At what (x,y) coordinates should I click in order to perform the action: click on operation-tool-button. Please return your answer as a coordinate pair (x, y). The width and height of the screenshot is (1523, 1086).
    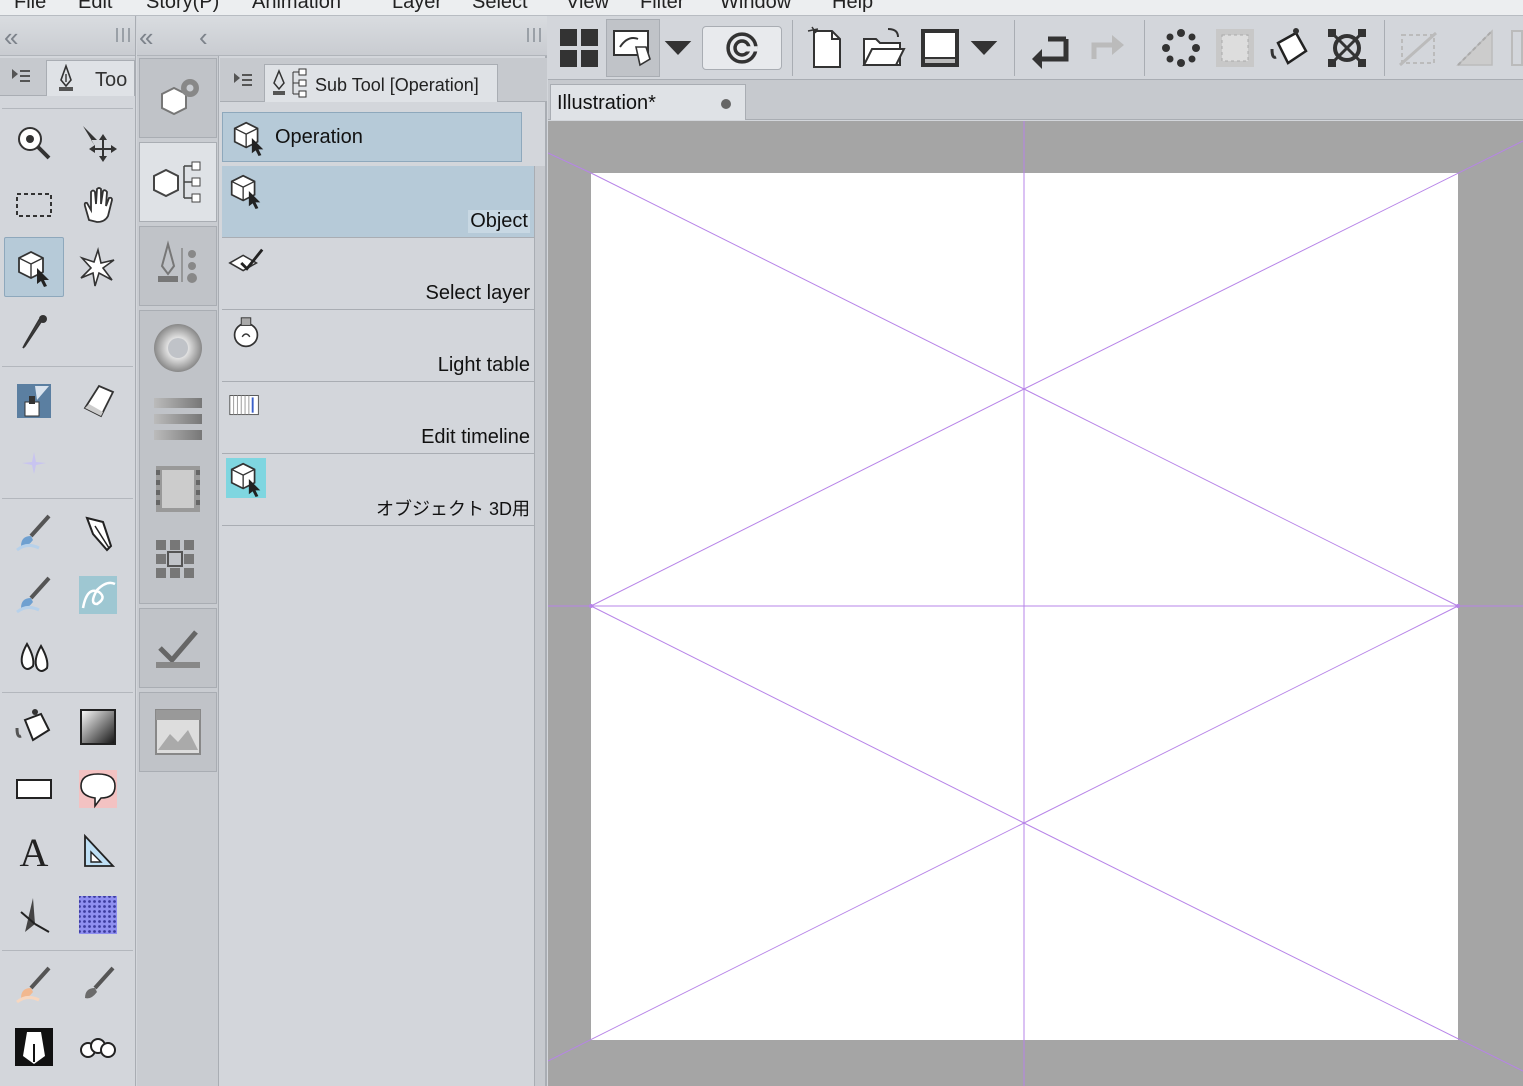
    Looking at the image, I should click on (34, 267).